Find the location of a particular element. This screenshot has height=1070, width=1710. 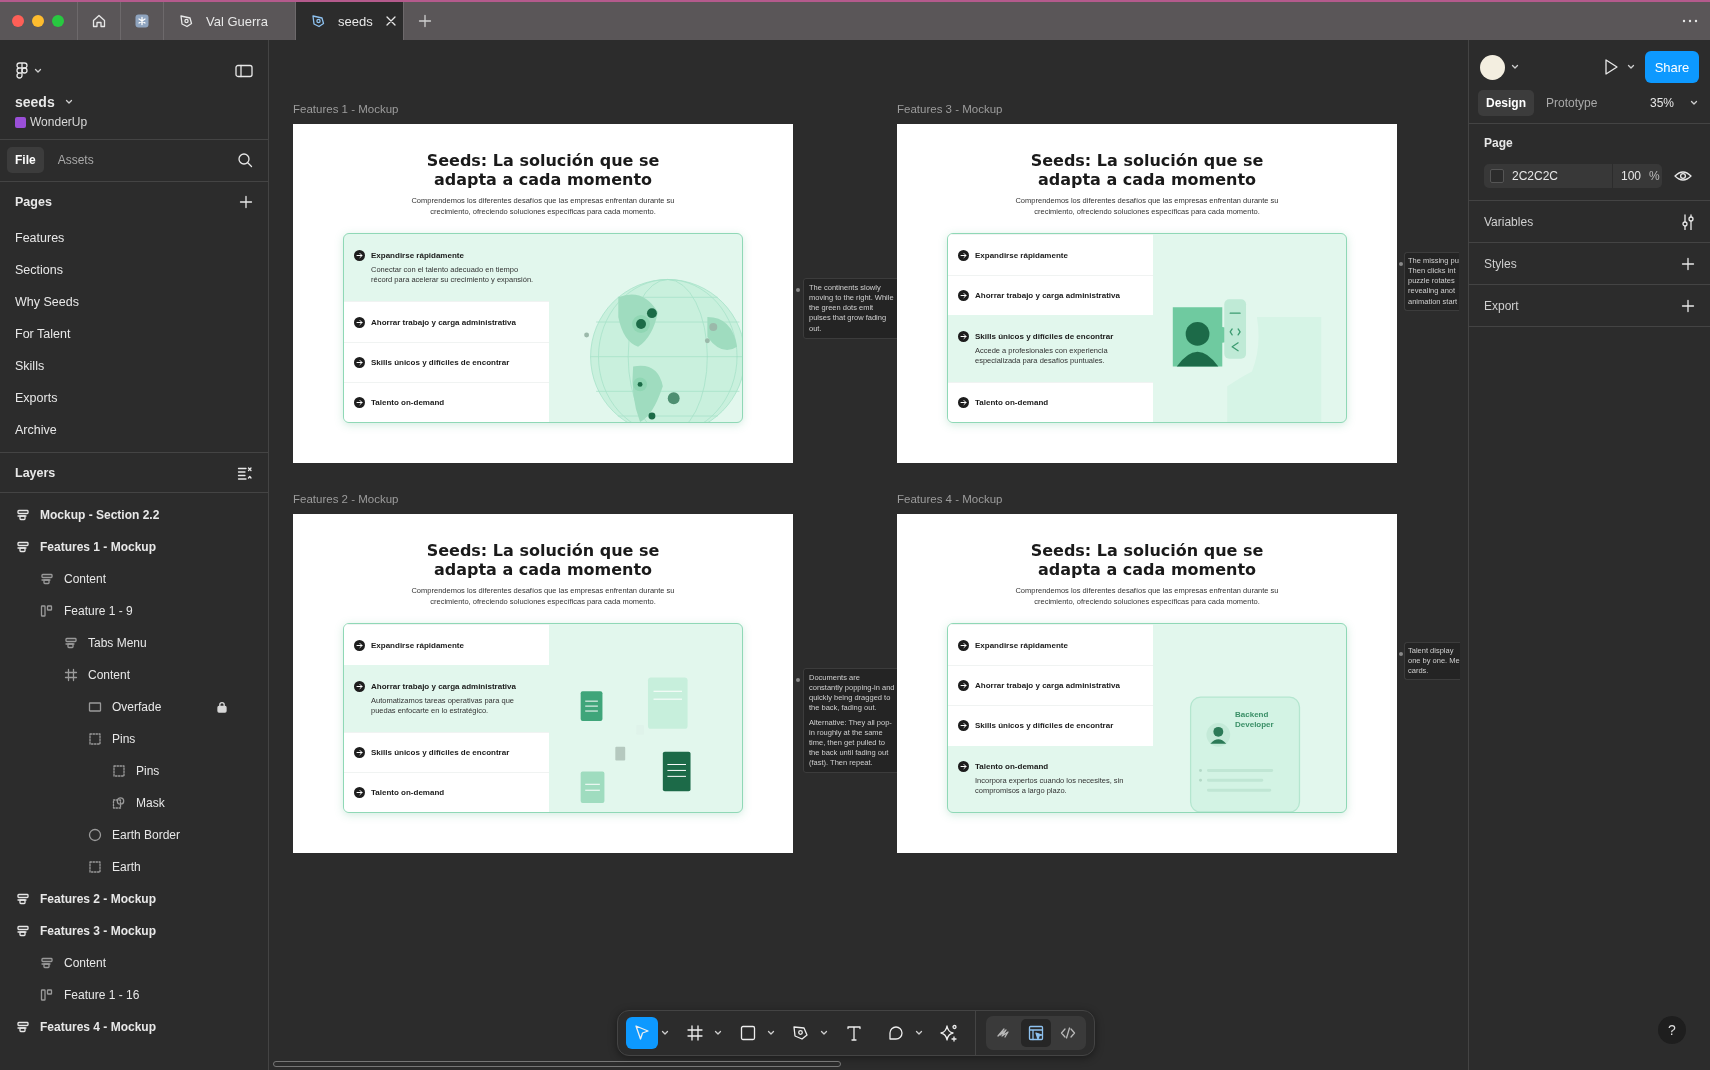

layer-row: Feature 1 - 16 is located at coordinates (134, 995).